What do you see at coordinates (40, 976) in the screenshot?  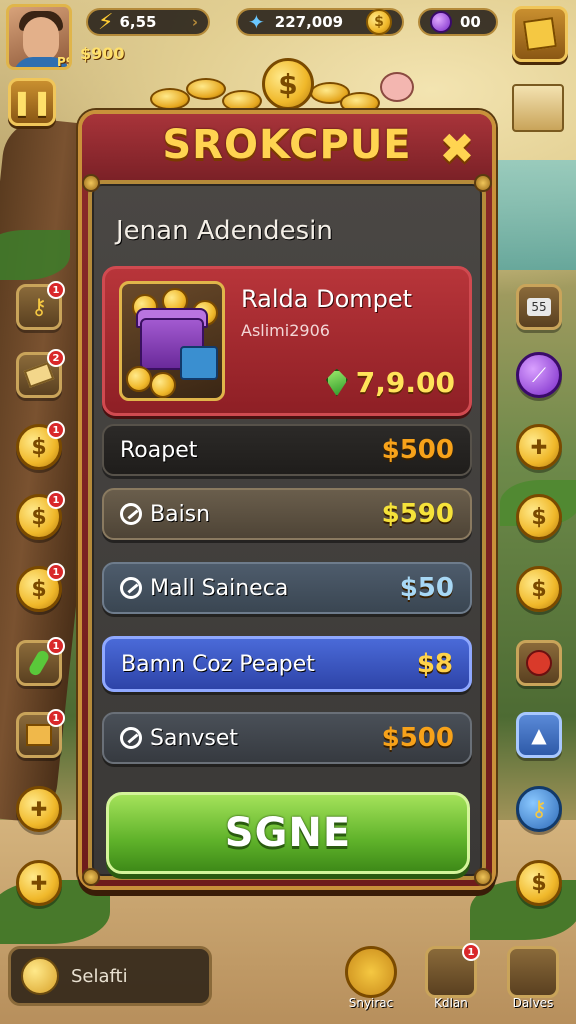 I see `chat-avatar-icon` at bounding box center [40, 976].